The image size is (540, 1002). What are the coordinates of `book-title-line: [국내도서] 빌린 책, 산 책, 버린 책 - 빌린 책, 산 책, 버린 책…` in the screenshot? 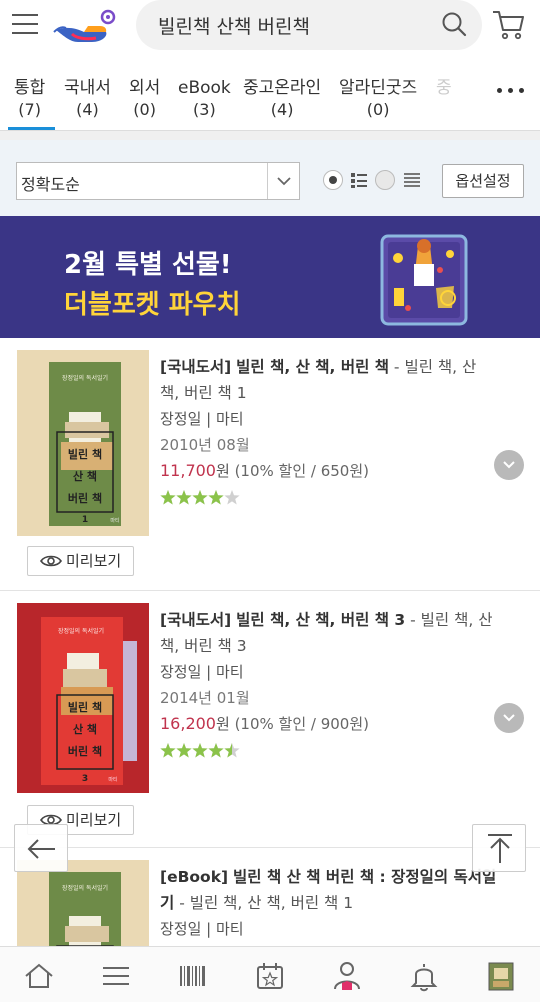 It's located at (330, 380).